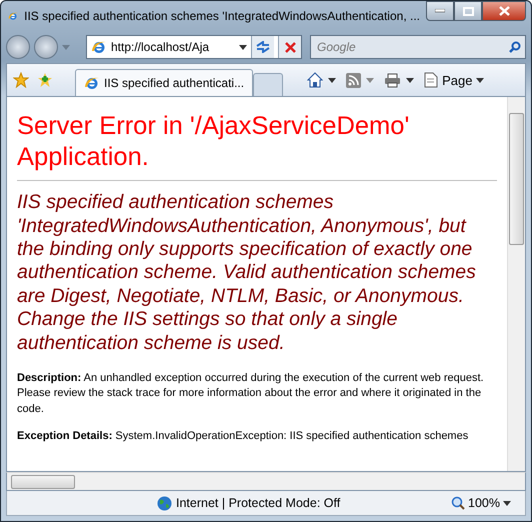 Image resolution: width=532 pixels, height=522 pixels. Describe the element at coordinates (243, 436) in the screenshot. I see `error-detail-paragraph: Exception Details: System.InvalidOperationException: IIS specified authentication schemes` at that location.